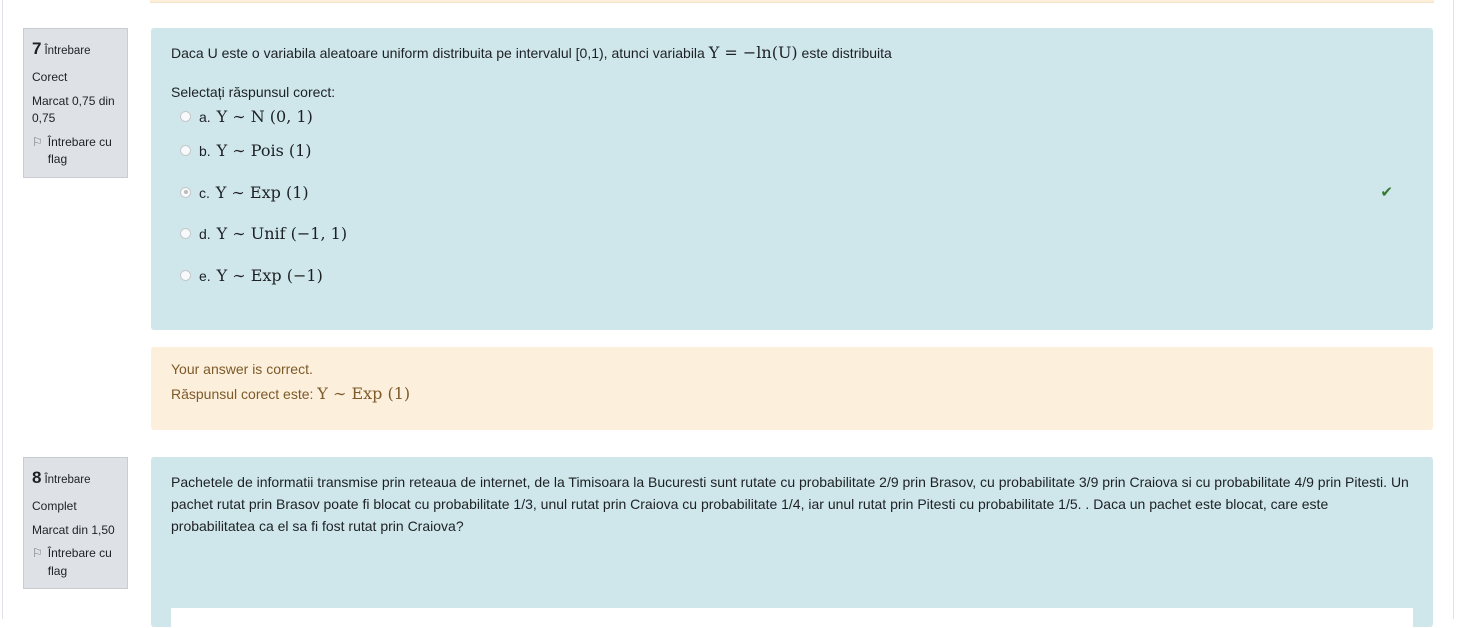 Image resolution: width=1468 pixels, height=628 pixels. I want to click on answer-label: e. Y ∼ Exp (−1), so click(261, 275).